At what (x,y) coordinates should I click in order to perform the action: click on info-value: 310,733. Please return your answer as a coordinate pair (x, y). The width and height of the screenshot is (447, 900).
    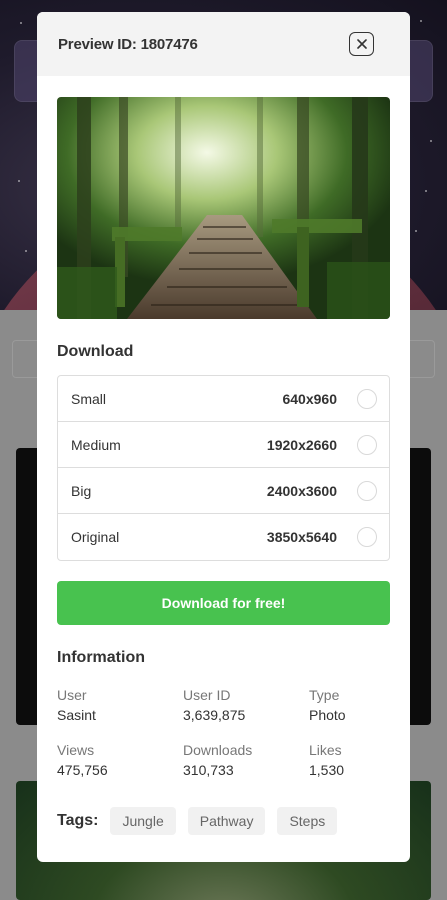
    Looking at the image, I should click on (208, 770).